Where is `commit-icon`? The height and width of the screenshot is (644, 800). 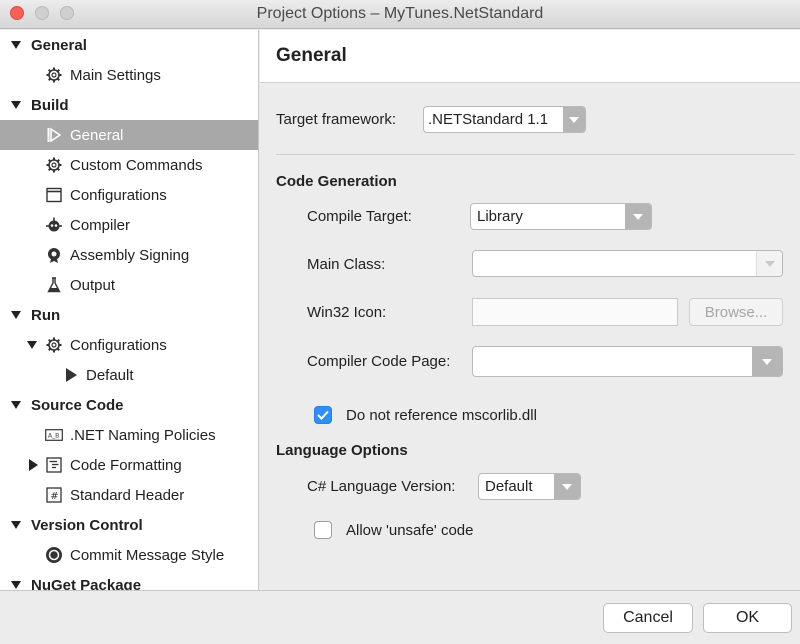
commit-icon is located at coordinates (54, 555).